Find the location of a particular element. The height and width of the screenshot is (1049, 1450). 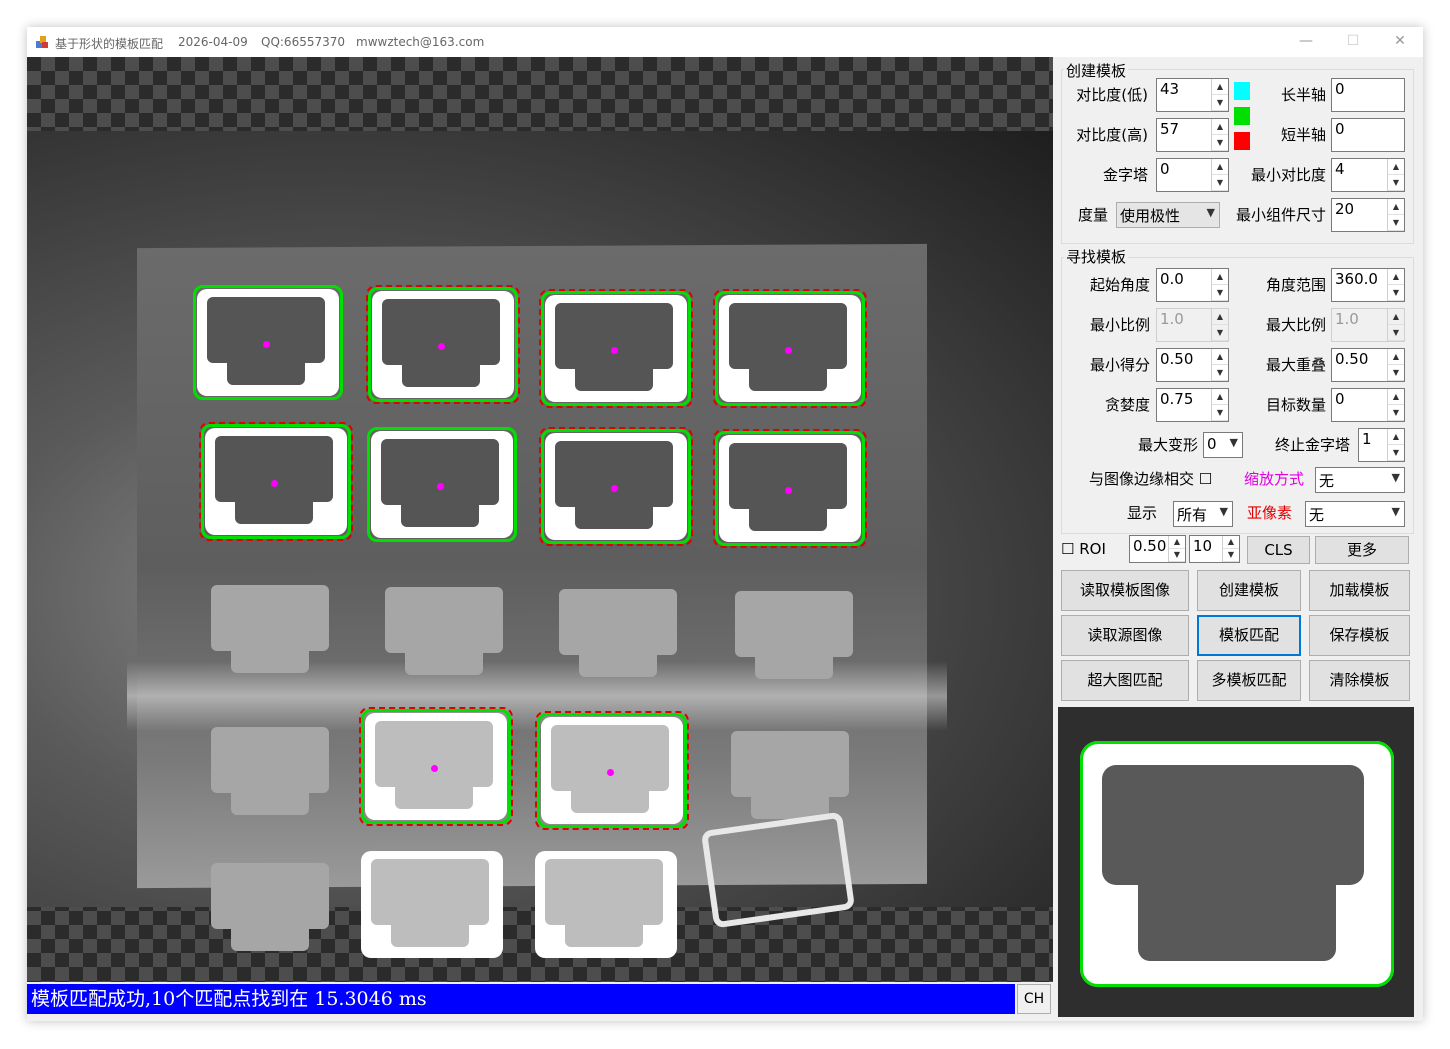

max-scale-spinbox: 1.0 ▲ ▼ is located at coordinates (1368, 325).